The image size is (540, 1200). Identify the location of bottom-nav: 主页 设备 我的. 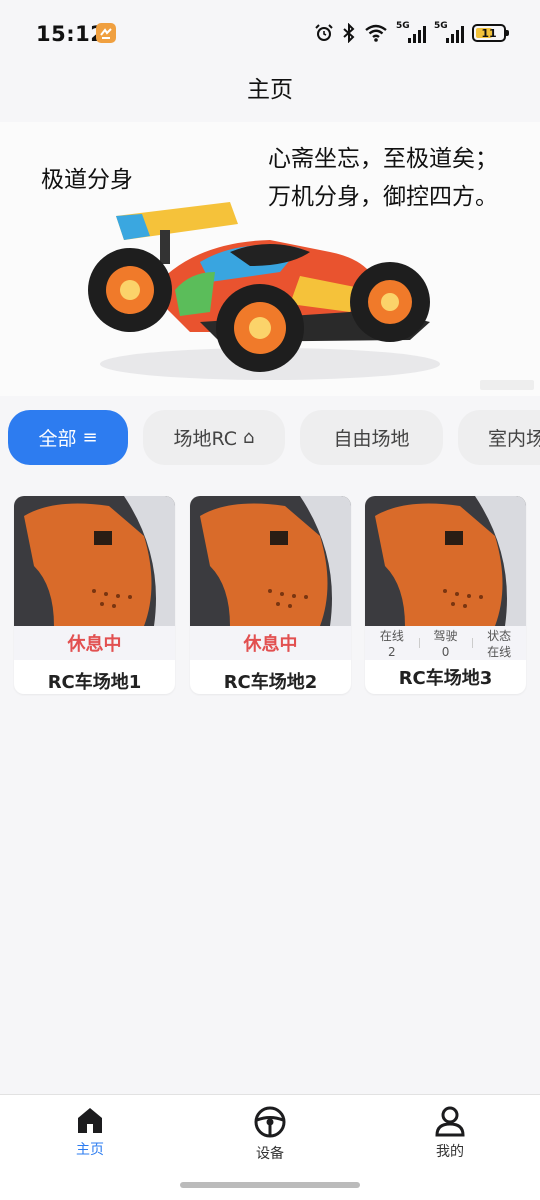
(270, 1147).